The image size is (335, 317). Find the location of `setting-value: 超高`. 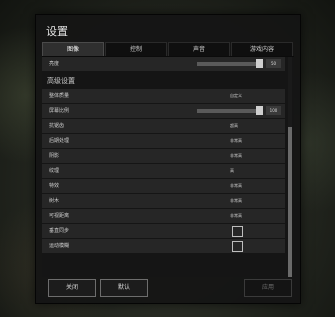

setting-value: 超高 is located at coordinates (234, 125).